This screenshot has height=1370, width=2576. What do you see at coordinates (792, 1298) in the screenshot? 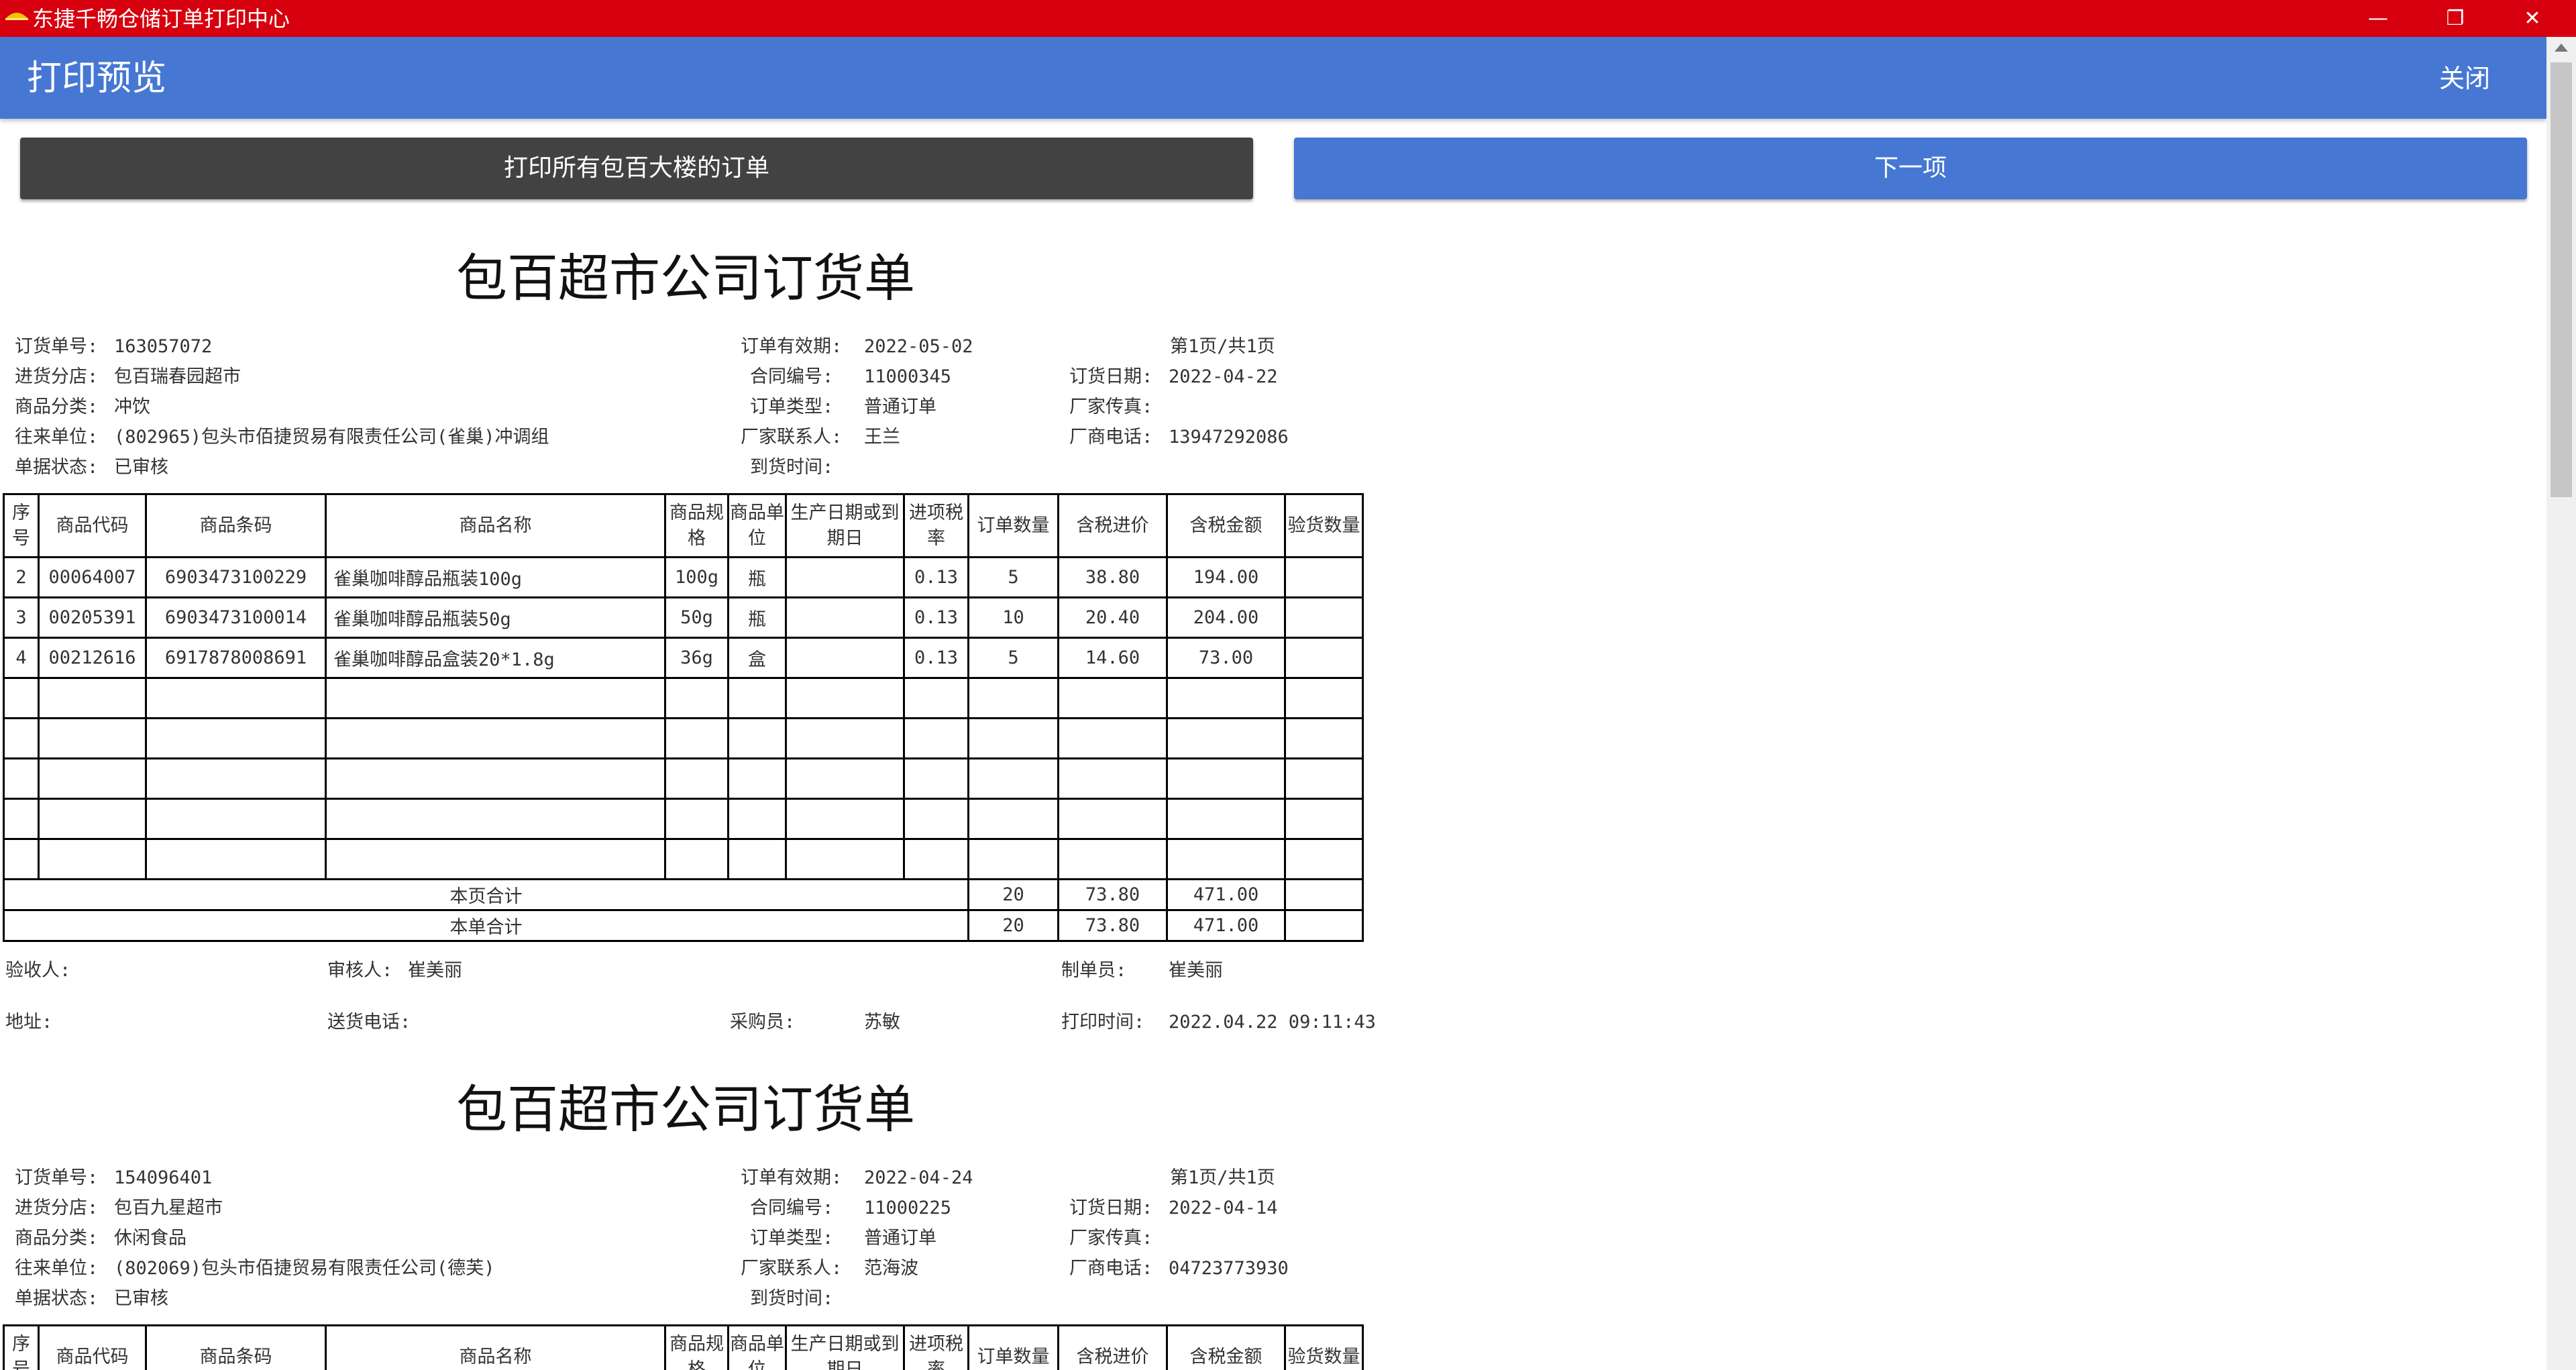
I see `arrival-label: 到货时间:` at bounding box center [792, 1298].